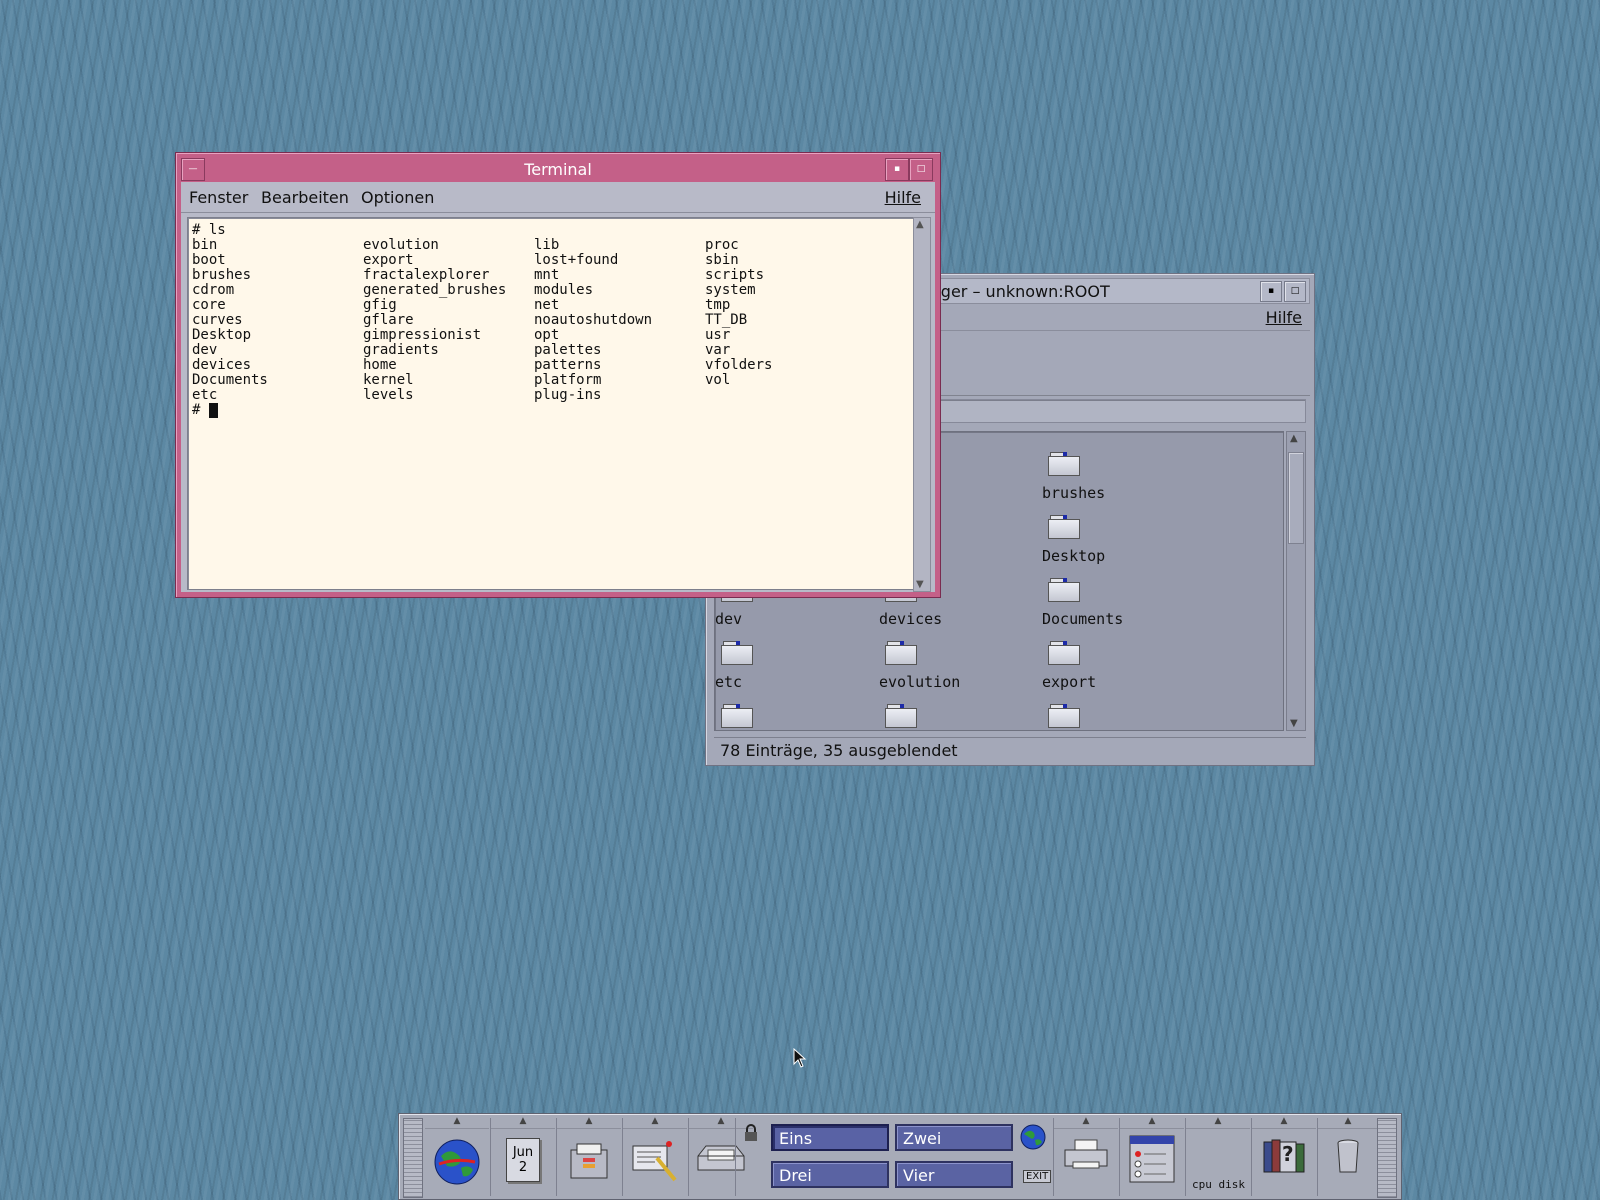 The height and width of the screenshot is (1200, 1600). Describe the element at coordinates (1387, 1158) in the screenshot. I see `panel-drag-handle-right` at that location.